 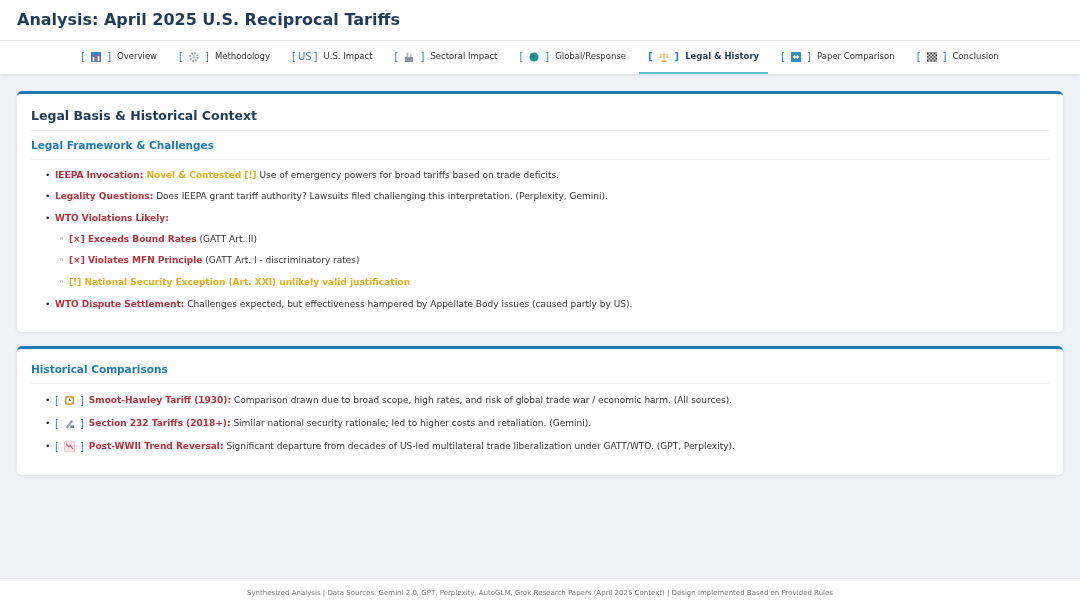 What do you see at coordinates (411, 446) in the screenshot?
I see `list-item-text: Post-WWII Trend Reversal: Significant departure from decades of US-led multilateral trade liberalization under GATT/WTO. (GPT, Perplexity).` at bounding box center [411, 446].